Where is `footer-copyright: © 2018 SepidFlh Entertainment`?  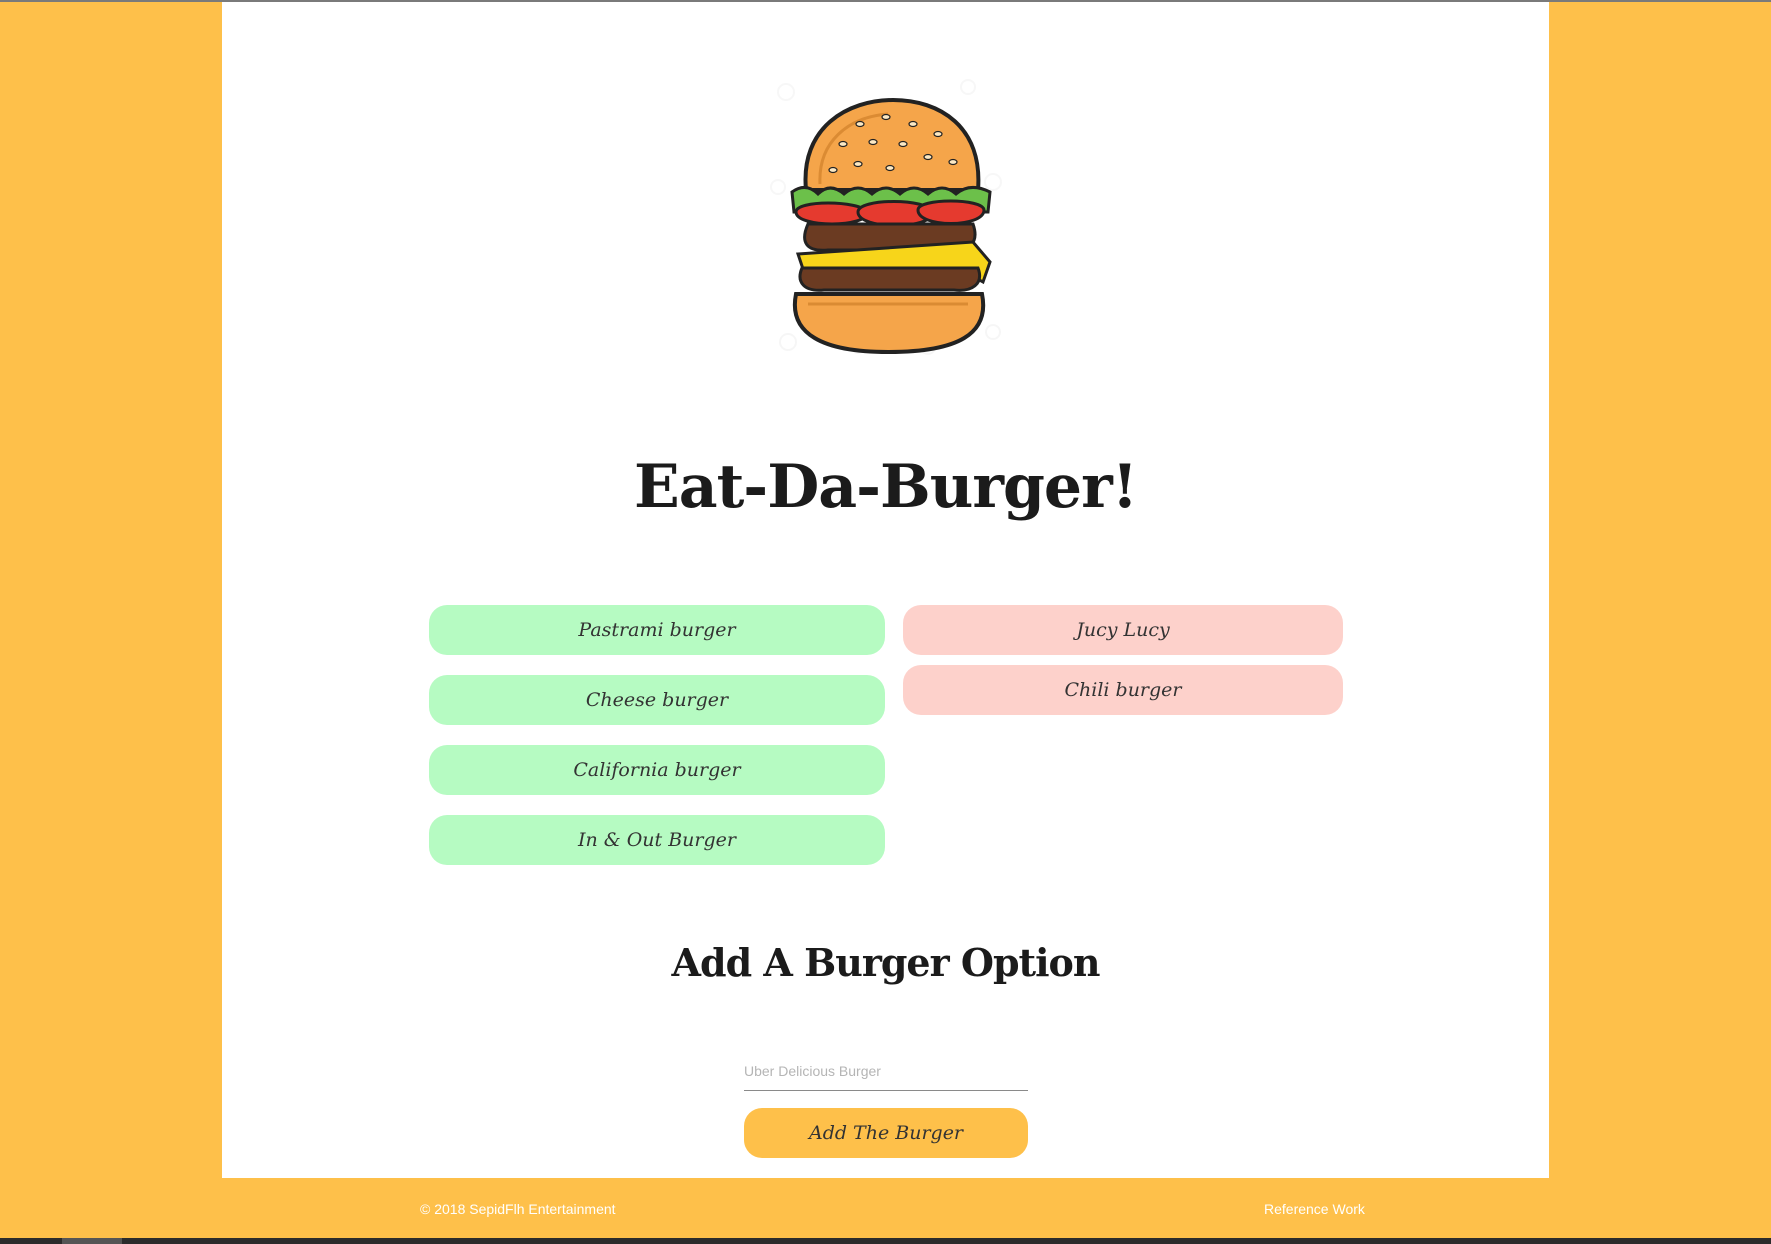 footer-copyright: © 2018 SepidFlh Entertainment is located at coordinates (518, 1209).